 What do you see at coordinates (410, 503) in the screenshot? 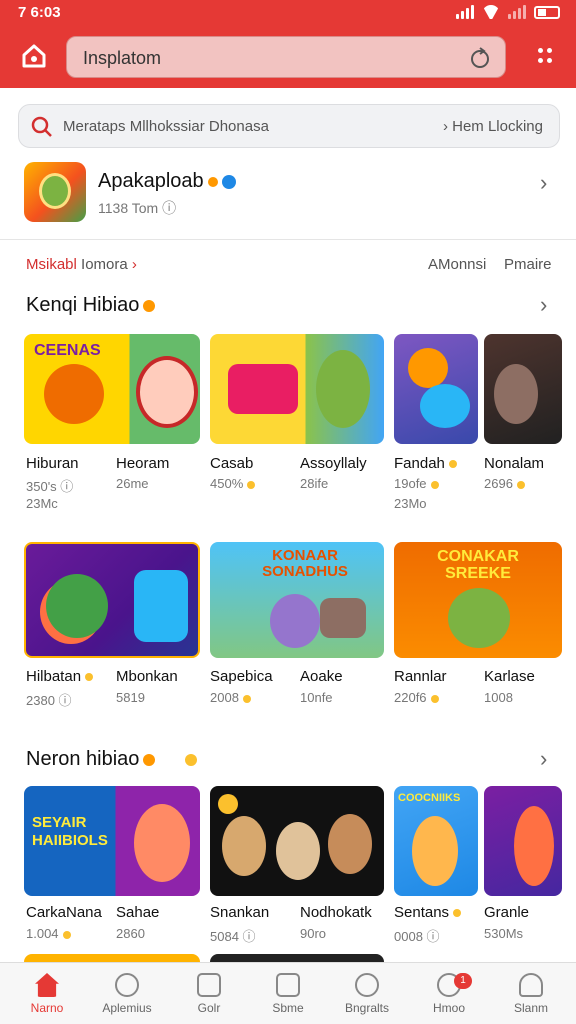
I see `game-meta-2: 23Mo` at bounding box center [410, 503].